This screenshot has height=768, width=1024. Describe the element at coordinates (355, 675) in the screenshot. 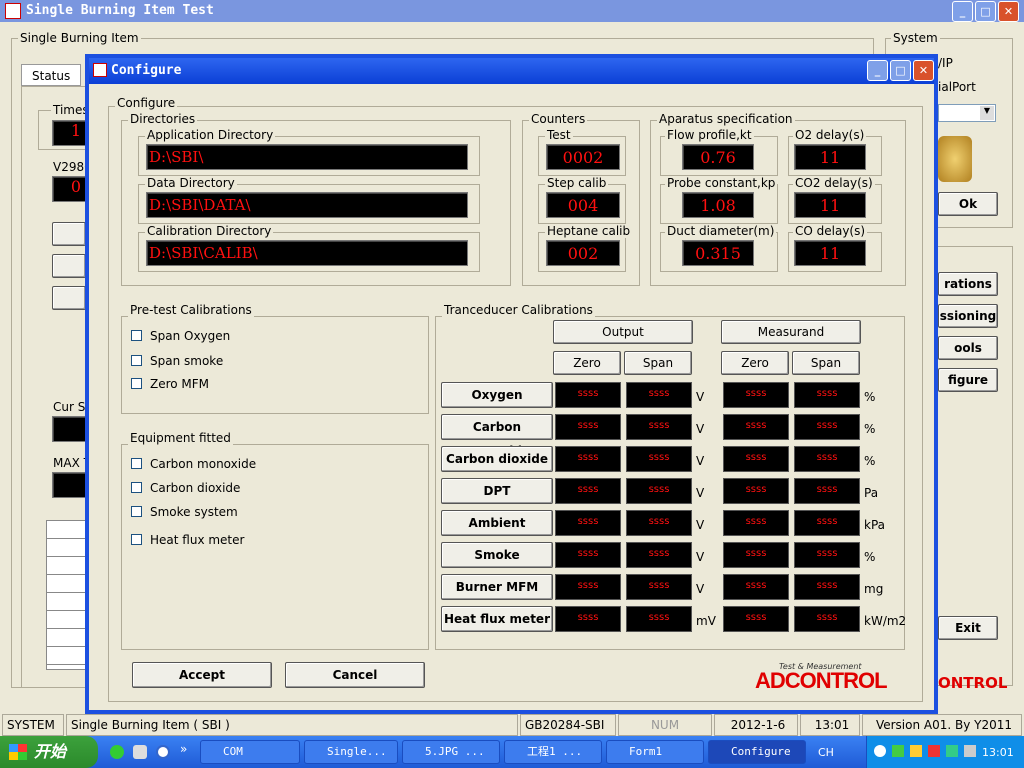

I see `cancel-button: Cancel` at that location.